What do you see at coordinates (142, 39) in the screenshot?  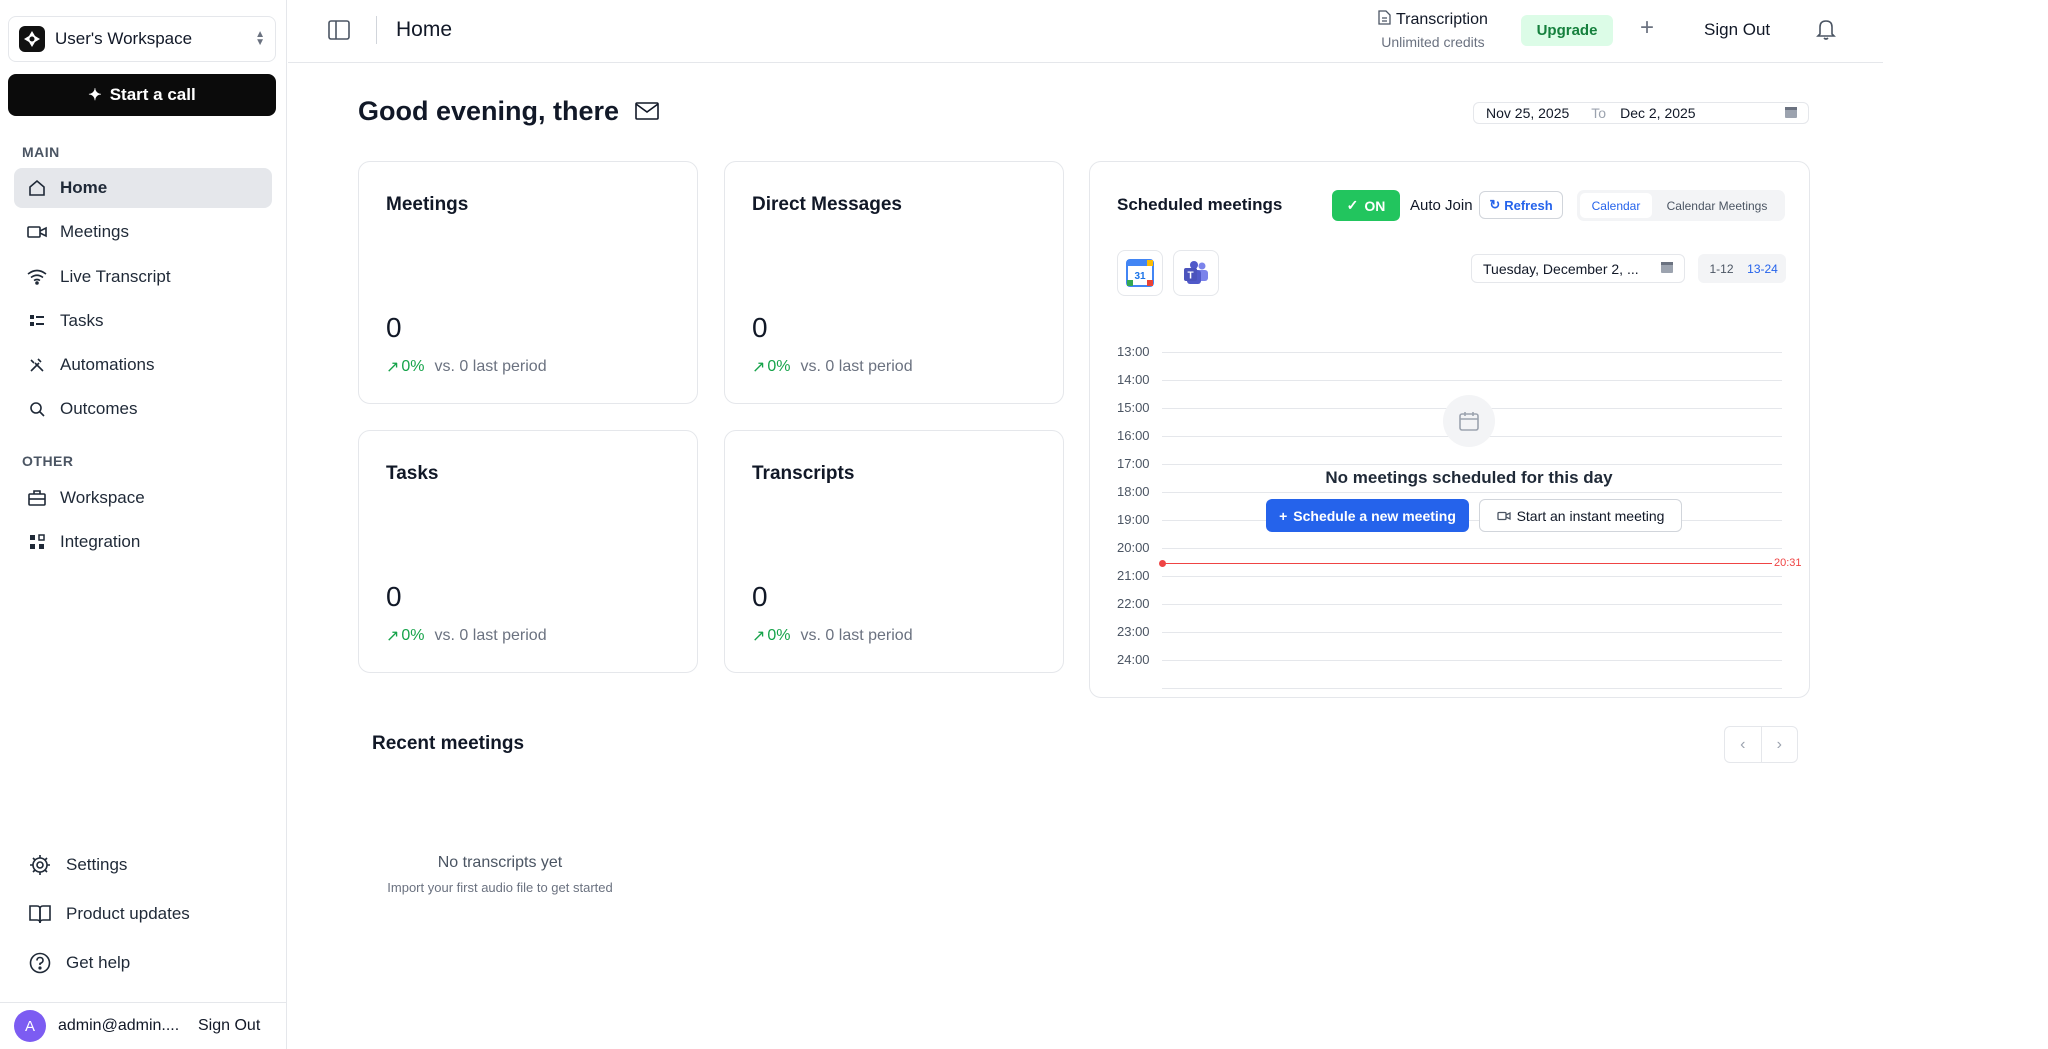 I see `workspace-switcher: User's Workspace ▲ ▼` at bounding box center [142, 39].